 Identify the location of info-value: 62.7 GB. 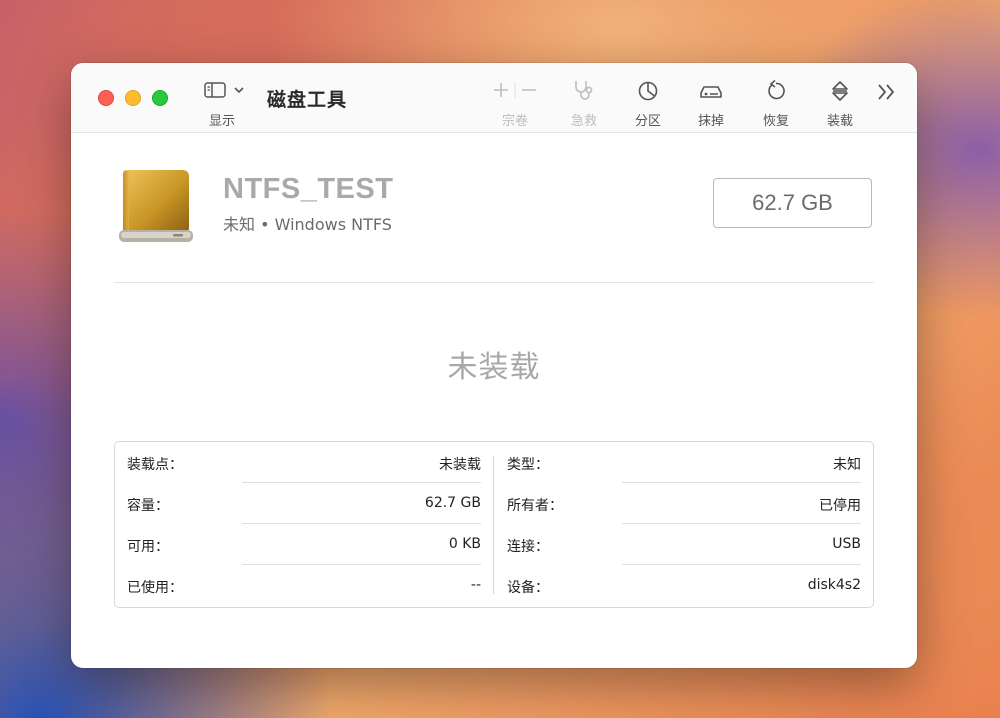
(452, 503).